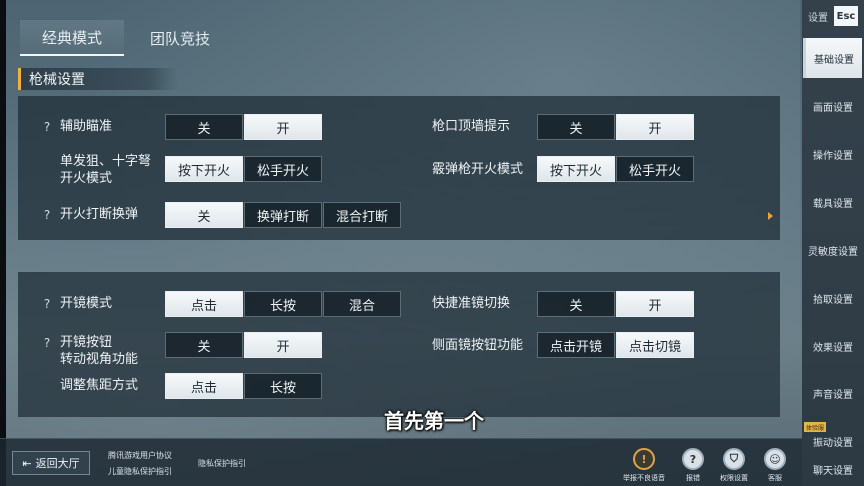 This screenshot has width=864, height=486. I want to click on scope-view-on-button: 开, so click(283, 345).